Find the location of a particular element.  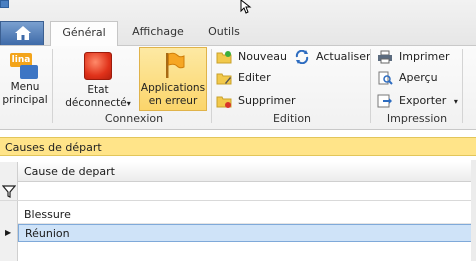

print-preview-icon is located at coordinates (385, 78).